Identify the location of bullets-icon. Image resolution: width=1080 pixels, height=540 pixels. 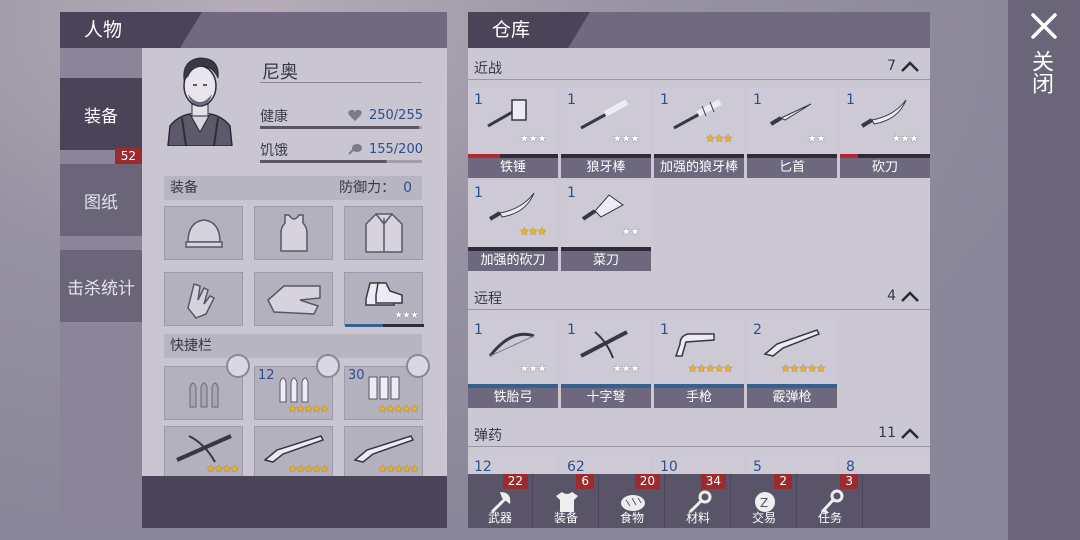
(293, 390).